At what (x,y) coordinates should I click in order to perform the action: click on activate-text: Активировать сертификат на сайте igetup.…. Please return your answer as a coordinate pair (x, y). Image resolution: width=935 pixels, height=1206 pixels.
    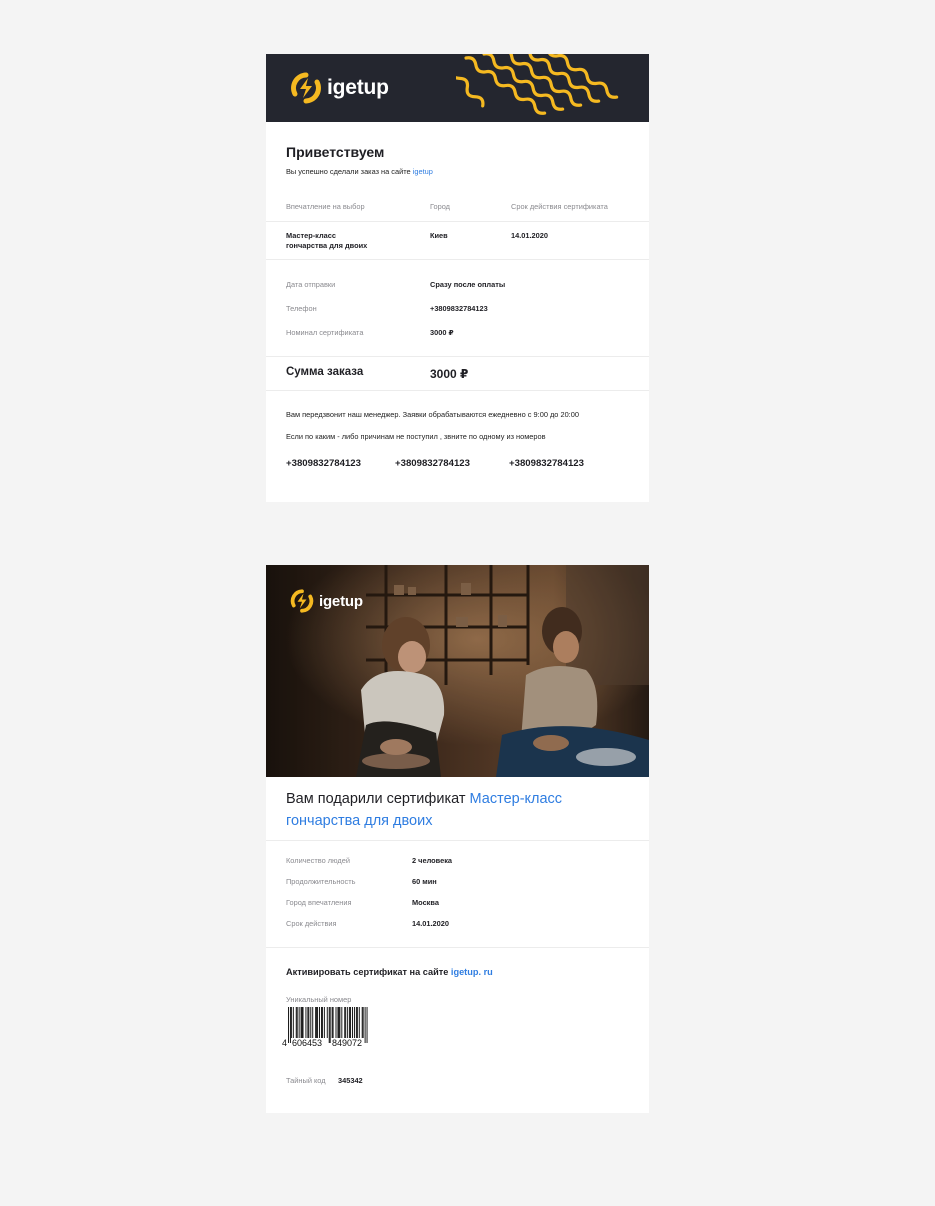
    Looking at the image, I should click on (389, 972).